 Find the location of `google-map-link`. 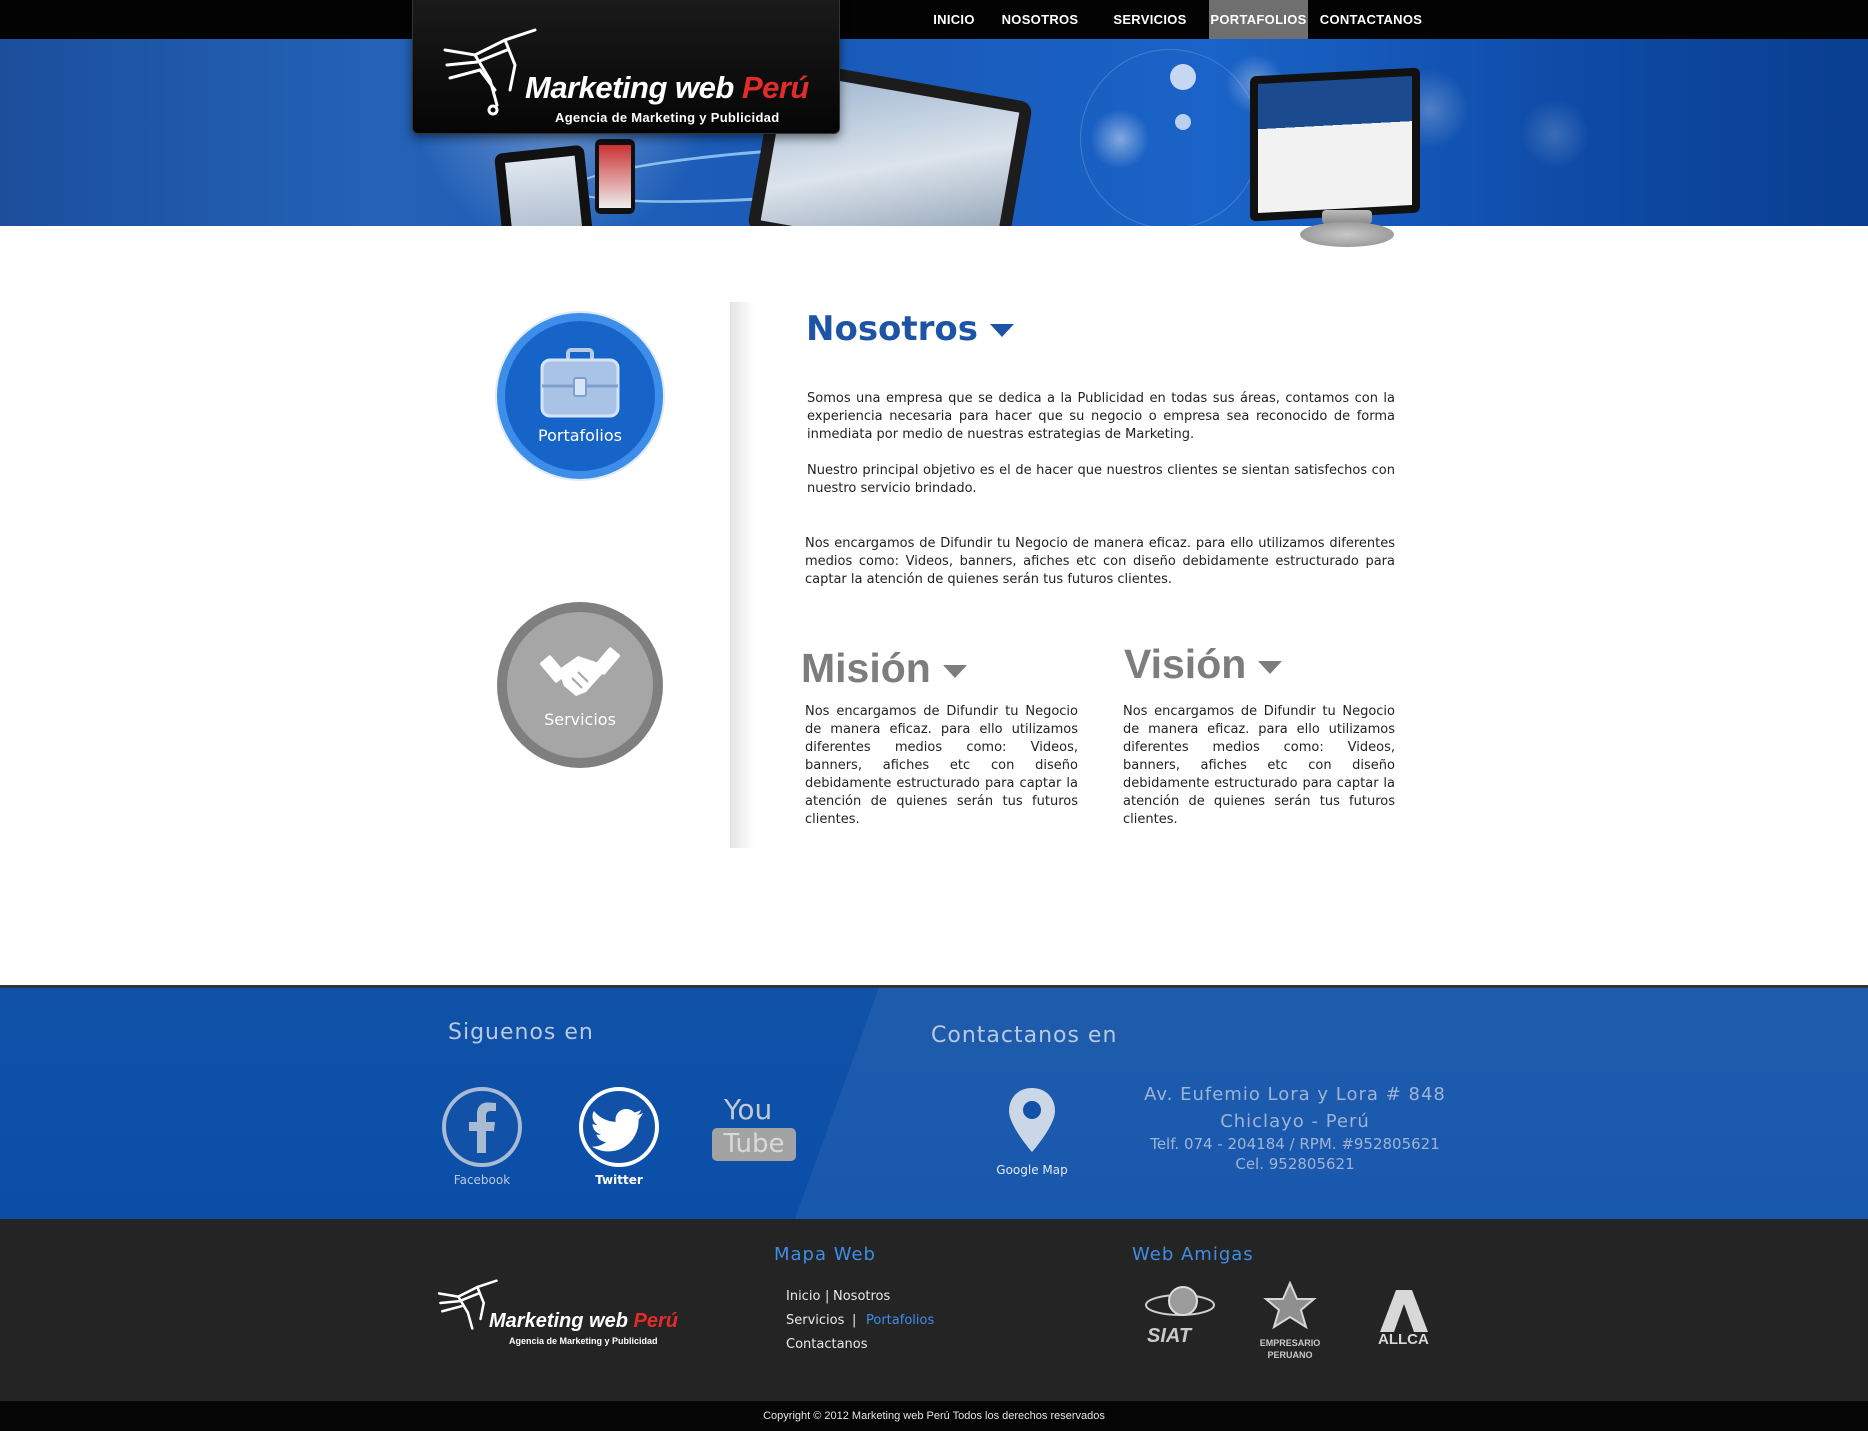

google-map-link is located at coordinates (1032, 1120).